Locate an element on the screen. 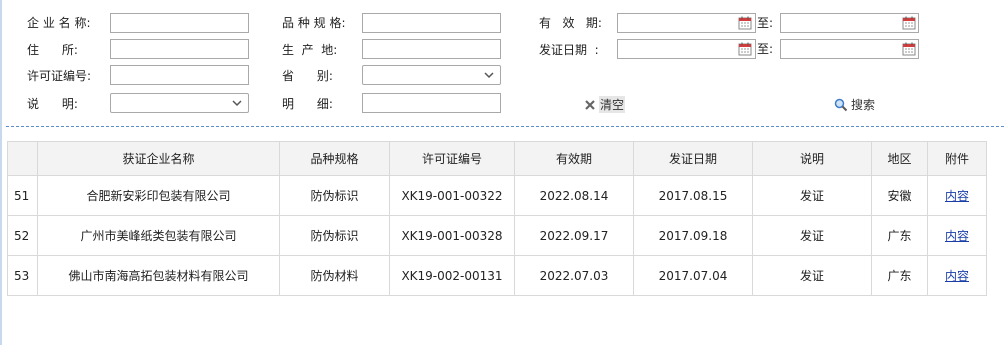 The width and height of the screenshot is (1008, 345). address-label: 住 所: is located at coordinates (52, 50).